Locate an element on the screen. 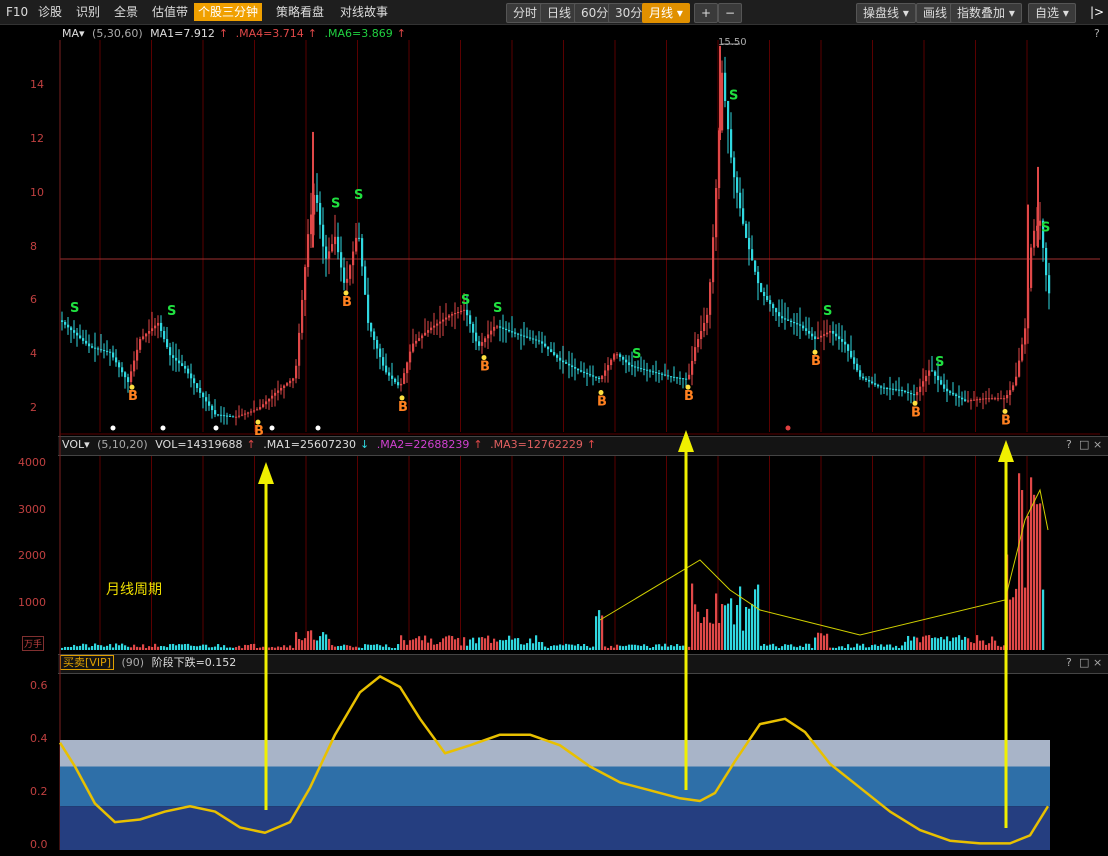 The height and width of the screenshot is (856, 1108). sell-signal: S is located at coordinates (939, 362).